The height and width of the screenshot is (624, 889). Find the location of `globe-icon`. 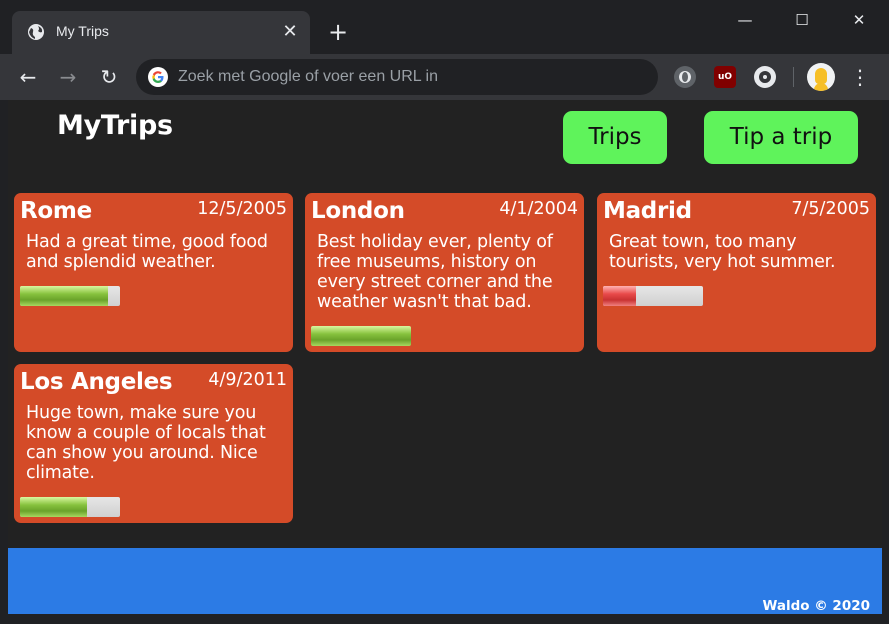

globe-icon is located at coordinates (36, 32).